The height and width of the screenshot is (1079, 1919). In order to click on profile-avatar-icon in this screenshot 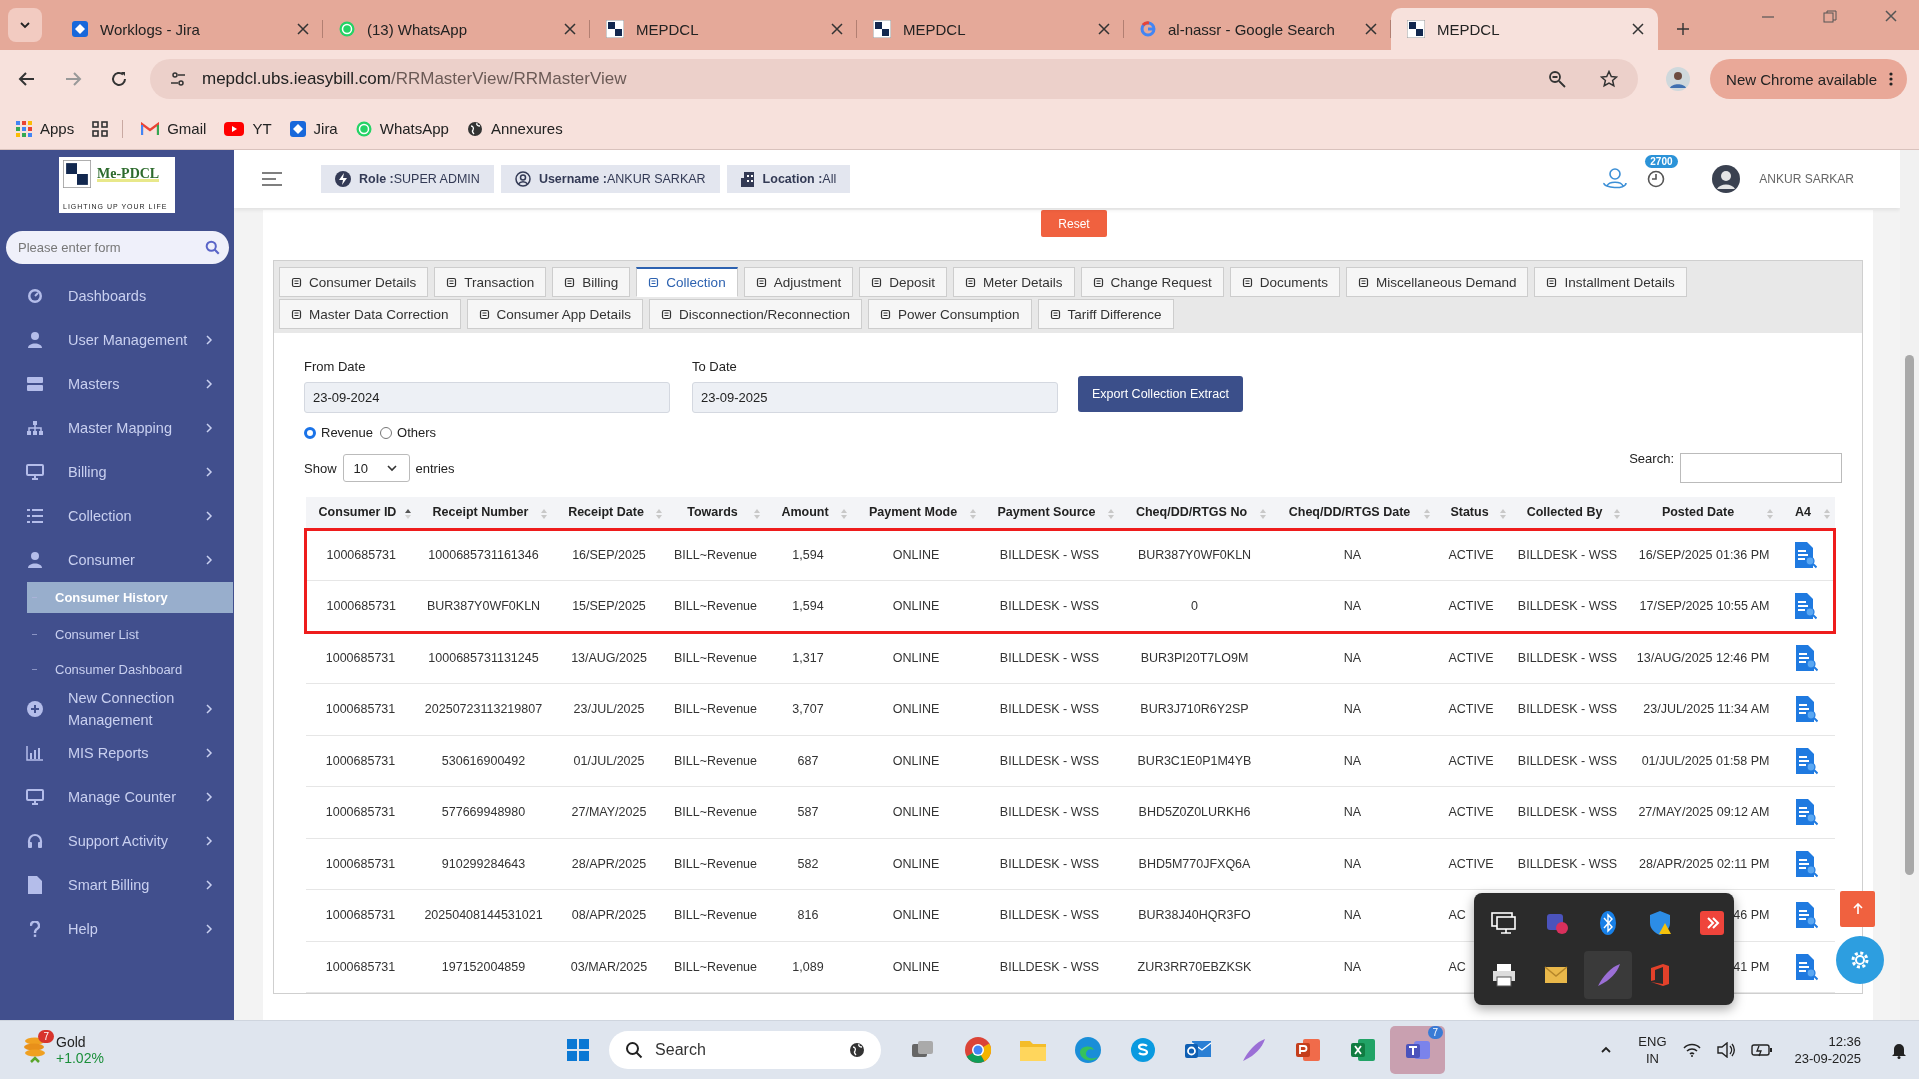, I will do `click(1678, 79)`.